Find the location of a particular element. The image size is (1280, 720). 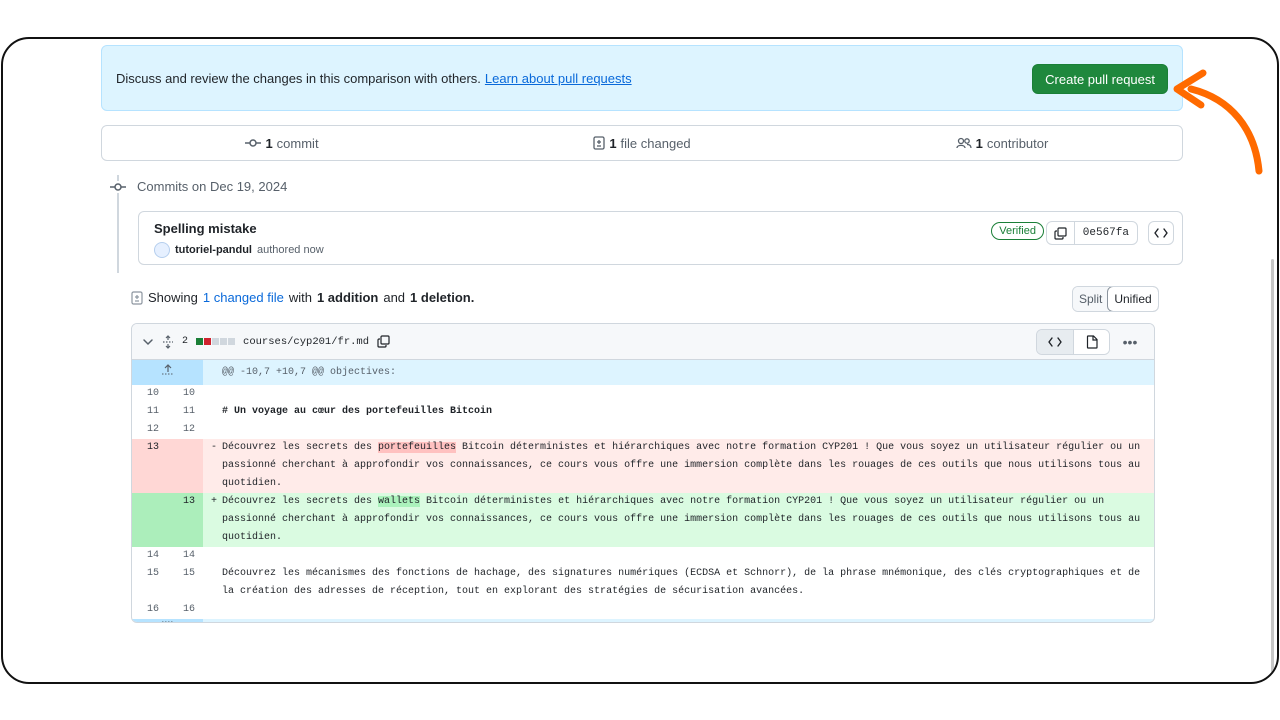

rich-diff-button is located at coordinates (1091, 342).